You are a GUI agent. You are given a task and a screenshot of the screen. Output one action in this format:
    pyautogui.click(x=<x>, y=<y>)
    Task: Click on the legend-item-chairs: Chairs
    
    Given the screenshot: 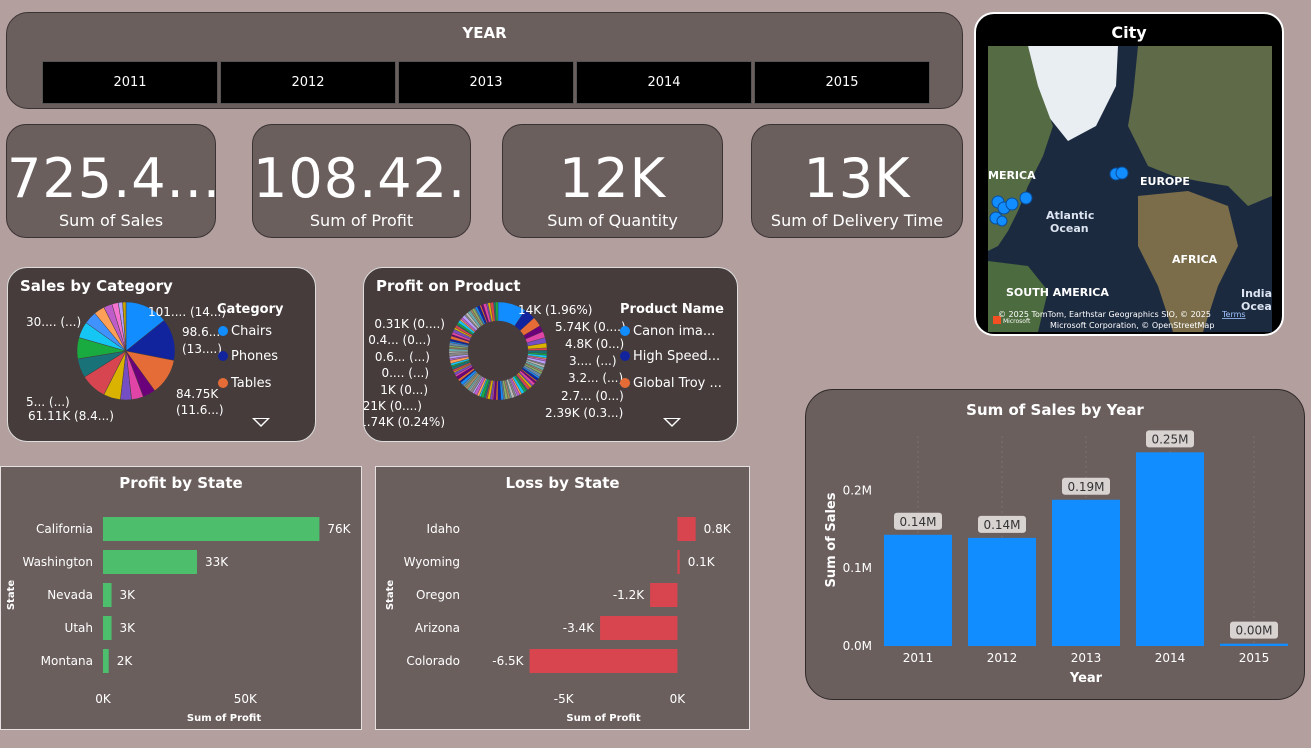 What is the action you would take?
    pyautogui.click(x=245, y=331)
    